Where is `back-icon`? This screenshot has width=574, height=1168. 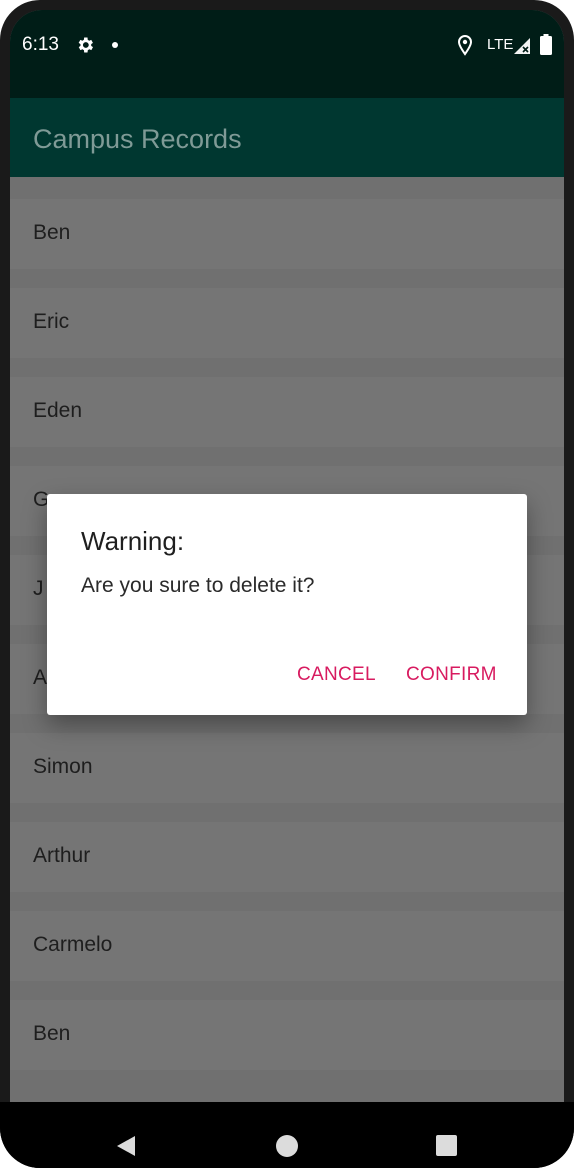
back-icon is located at coordinates (126, 1146).